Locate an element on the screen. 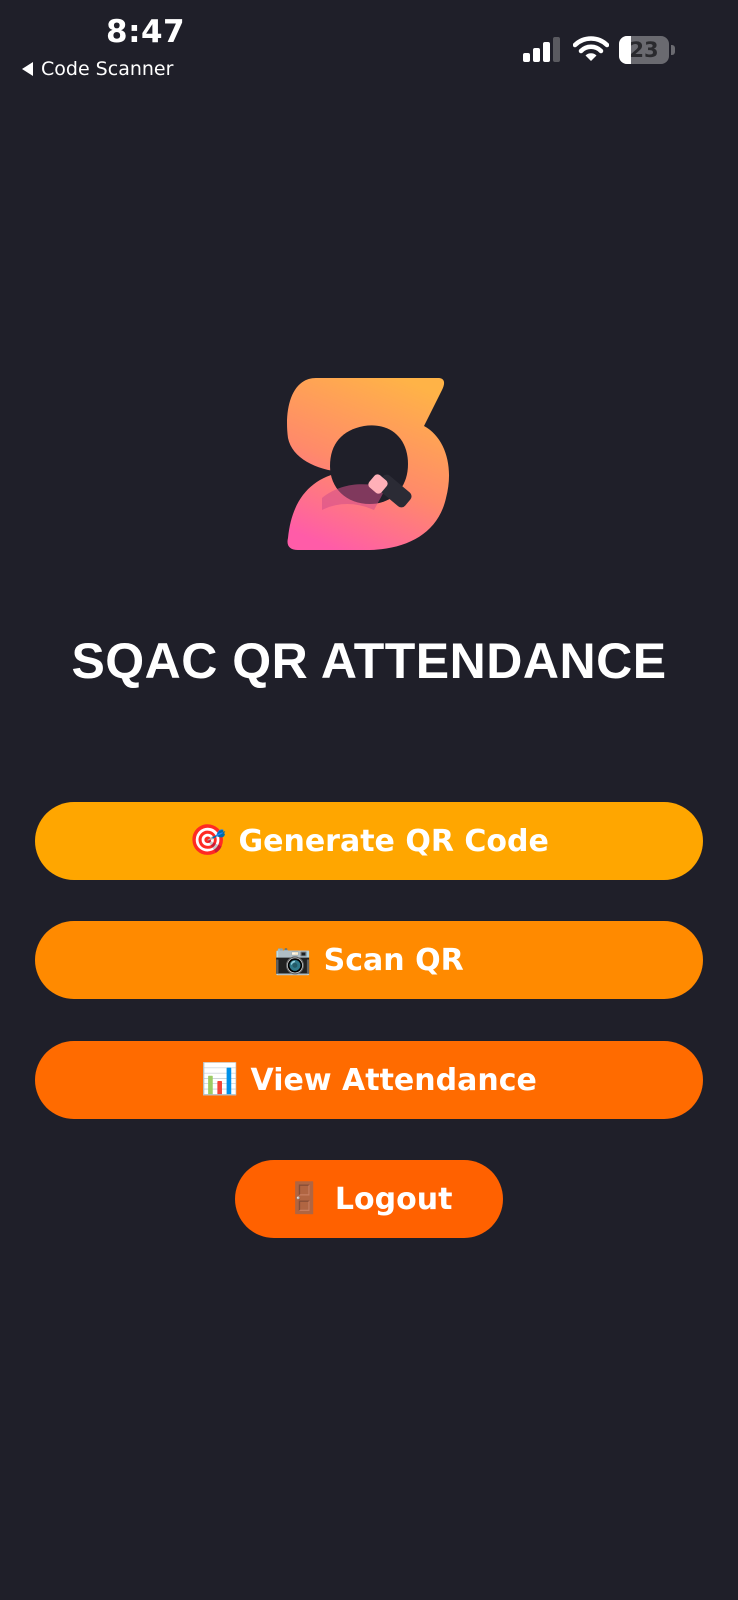 Image resolution: width=738 pixels, height=1600 pixels. logout-label: Logout is located at coordinates (393, 1199).